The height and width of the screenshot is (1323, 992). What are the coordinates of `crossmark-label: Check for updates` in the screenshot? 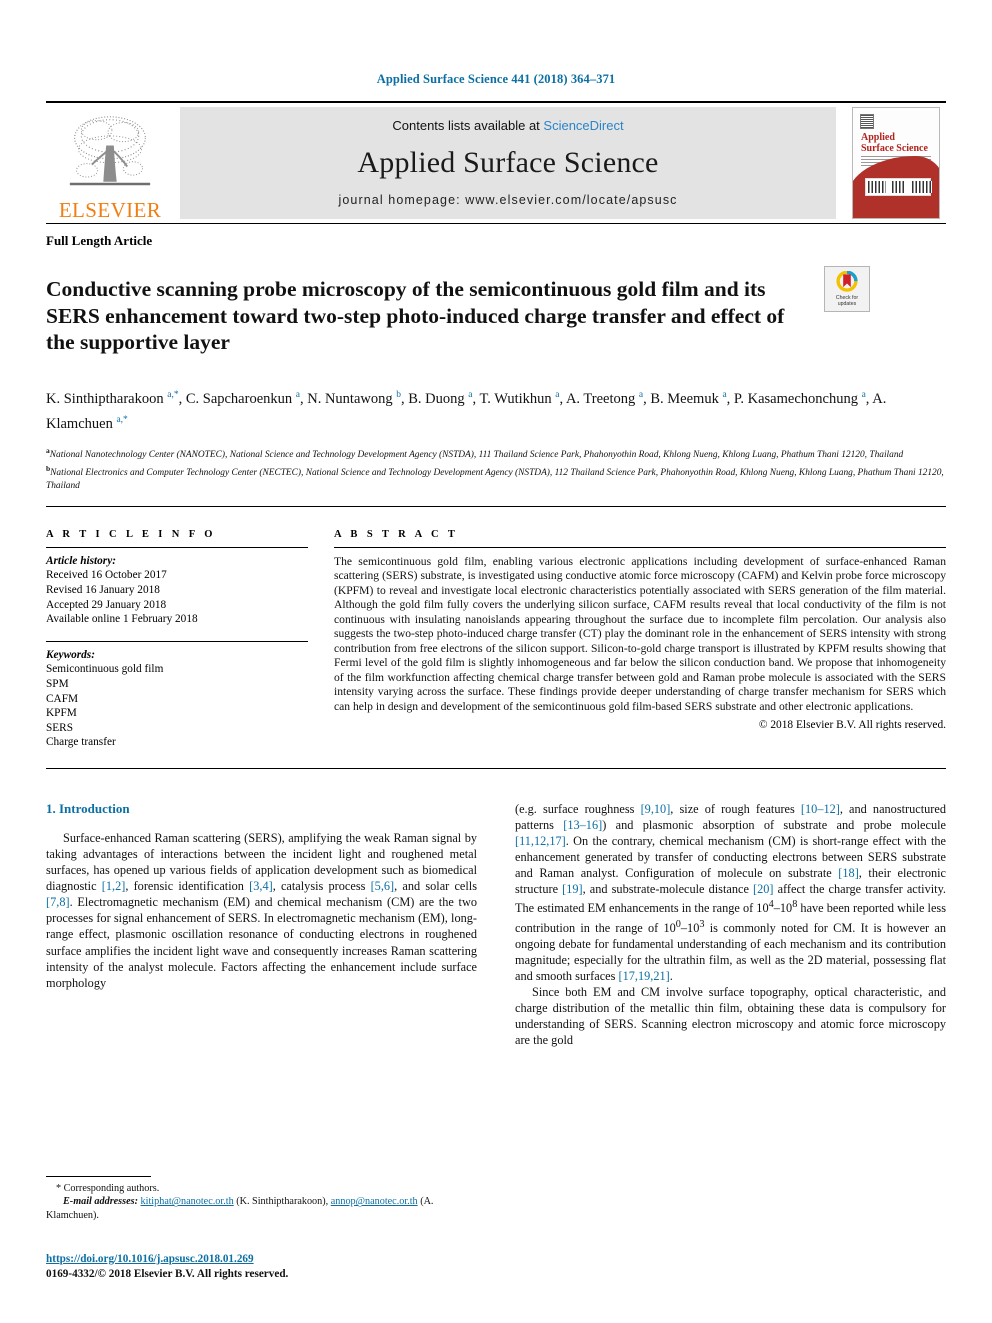 It's located at (847, 301).